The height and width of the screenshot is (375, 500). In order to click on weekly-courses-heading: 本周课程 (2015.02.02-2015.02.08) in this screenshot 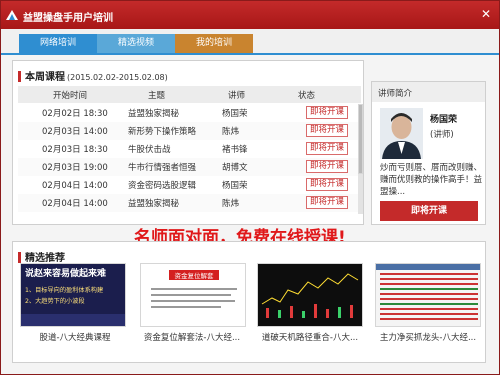, I will do `click(93, 75)`.